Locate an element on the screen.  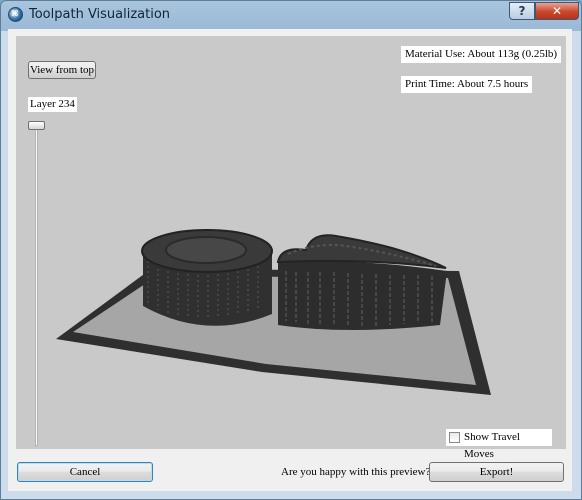
view-from-top-button: View from top is located at coordinates (62, 70).